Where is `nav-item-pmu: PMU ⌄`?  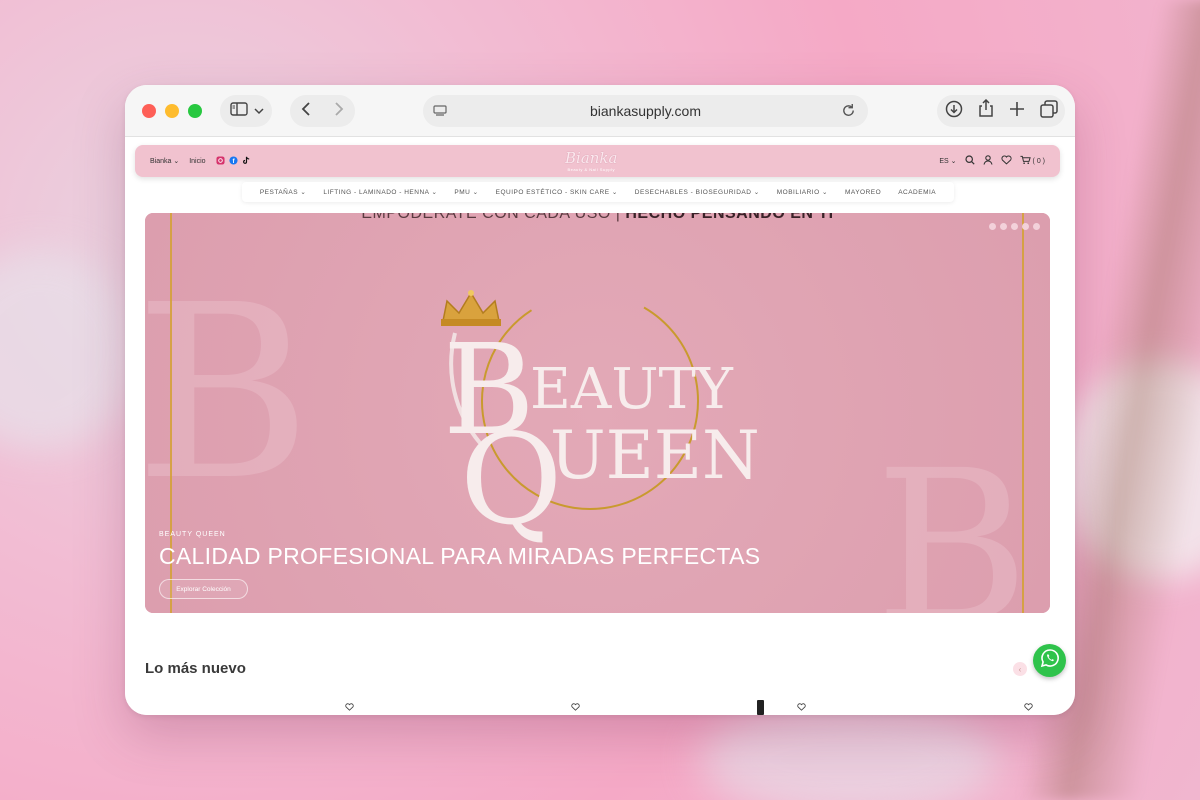 nav-item-pmu: PMU ⌄ is located at coordinates (466, 192).